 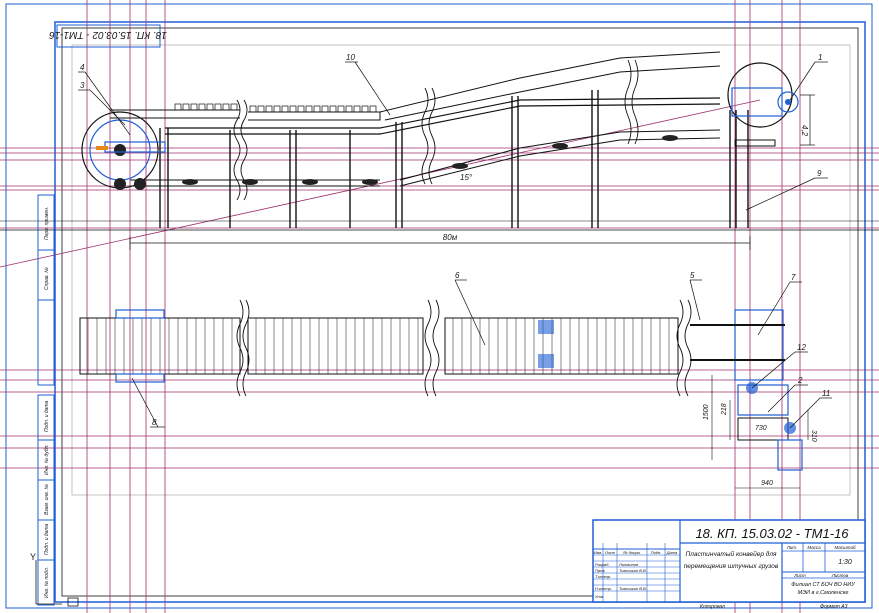 What do you see at coordinates (820, 57) in the screenshot?
I see `callout-1: 1` at bounding box center [820, 57].